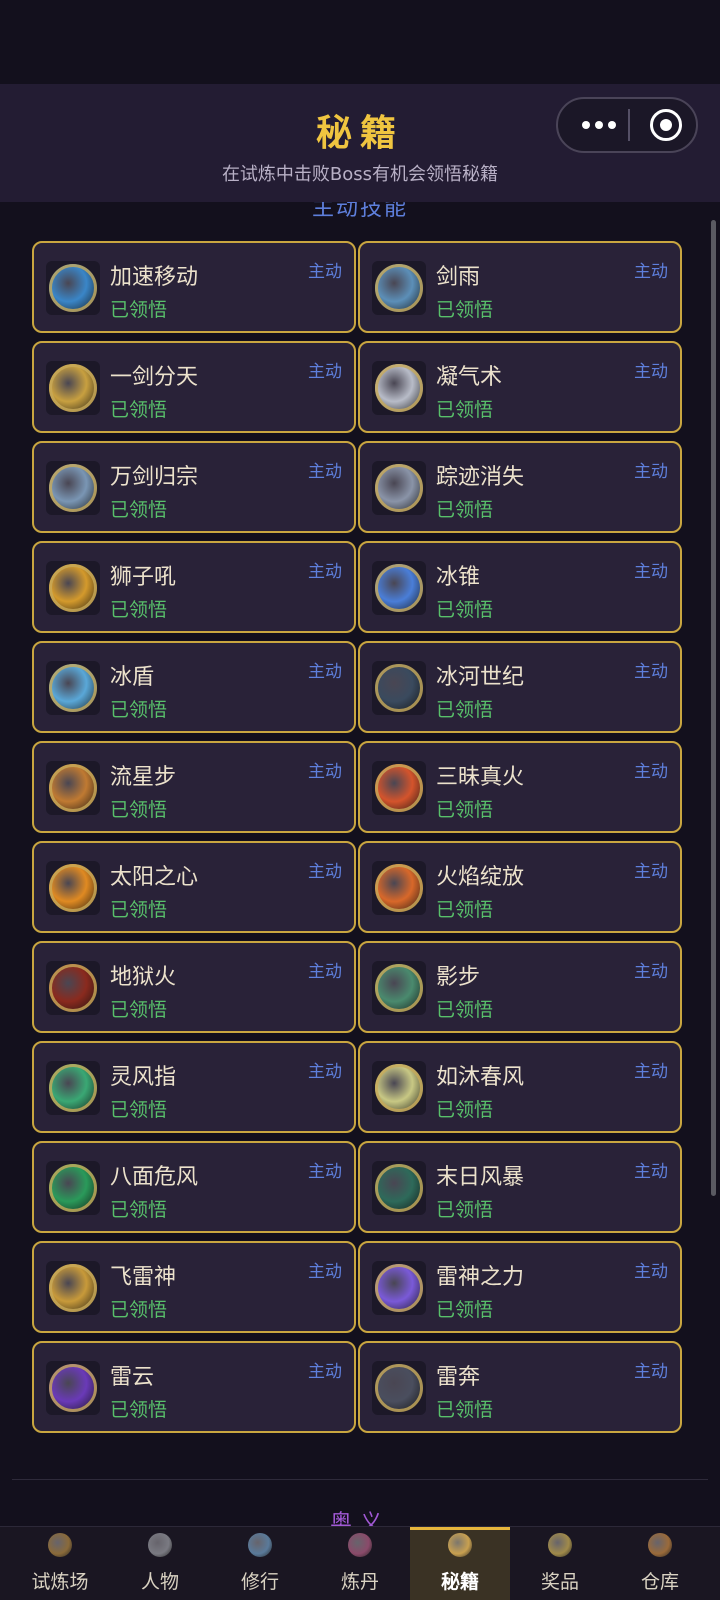 This screenshot has width=720, height=1600. What do you see at coordinates (194, 787) in the screenshot?
I see `skill-card: 流星步 已领悟 主动` at bounding box center [194, 787].